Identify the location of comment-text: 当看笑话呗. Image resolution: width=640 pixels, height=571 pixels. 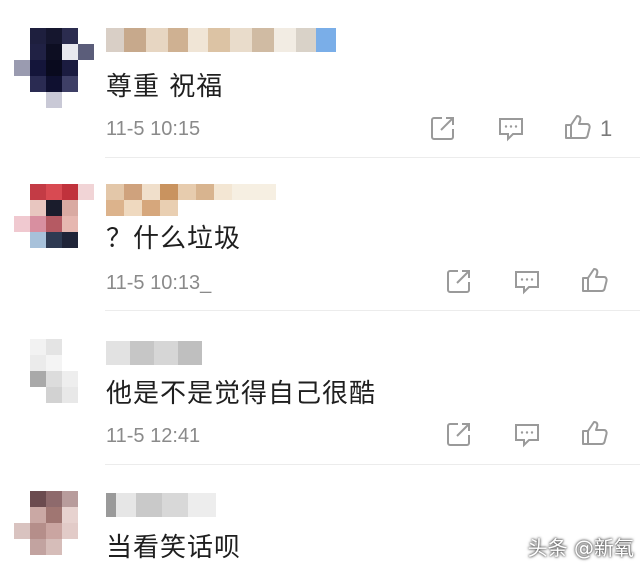
(174, 548).